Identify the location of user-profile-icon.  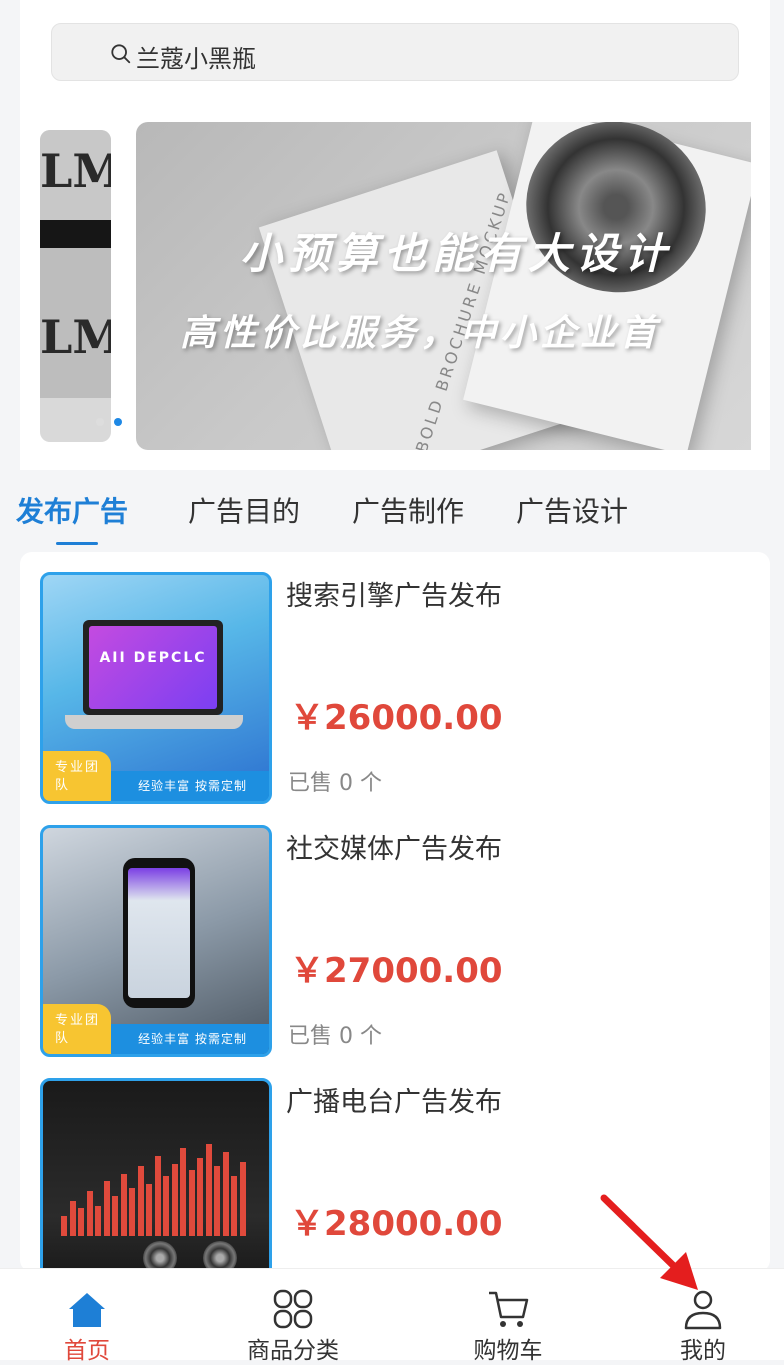
(703, 1310).